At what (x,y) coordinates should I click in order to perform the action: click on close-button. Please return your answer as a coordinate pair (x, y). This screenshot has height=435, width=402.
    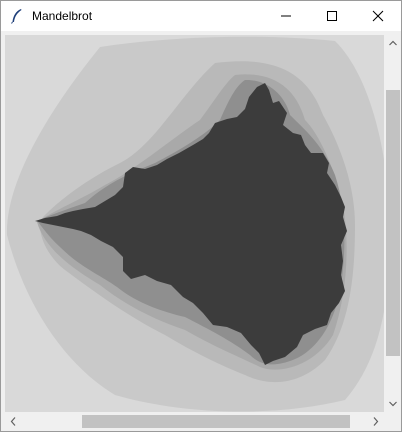
    Looking at the image, I should click on (378, 16).